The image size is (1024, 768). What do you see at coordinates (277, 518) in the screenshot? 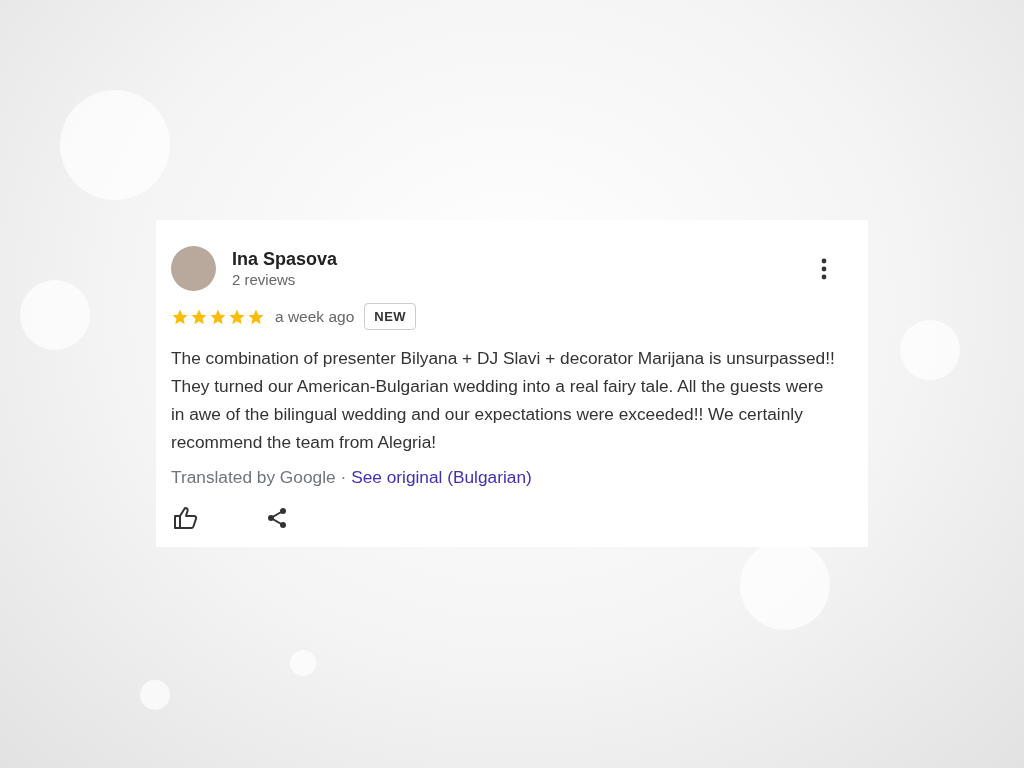
I see `share-icon` at bounding box center [277, 518].